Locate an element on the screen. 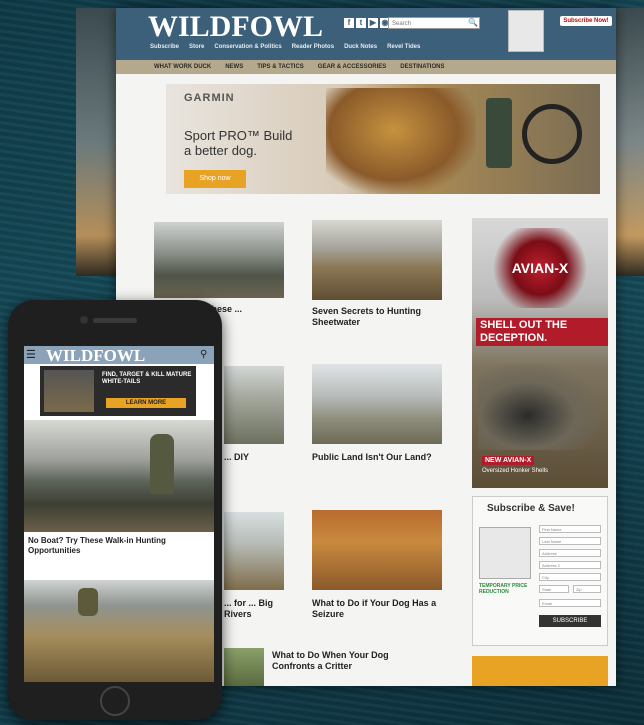  social-links: f t ▶ ◉ is located at coordinates (367, 23).